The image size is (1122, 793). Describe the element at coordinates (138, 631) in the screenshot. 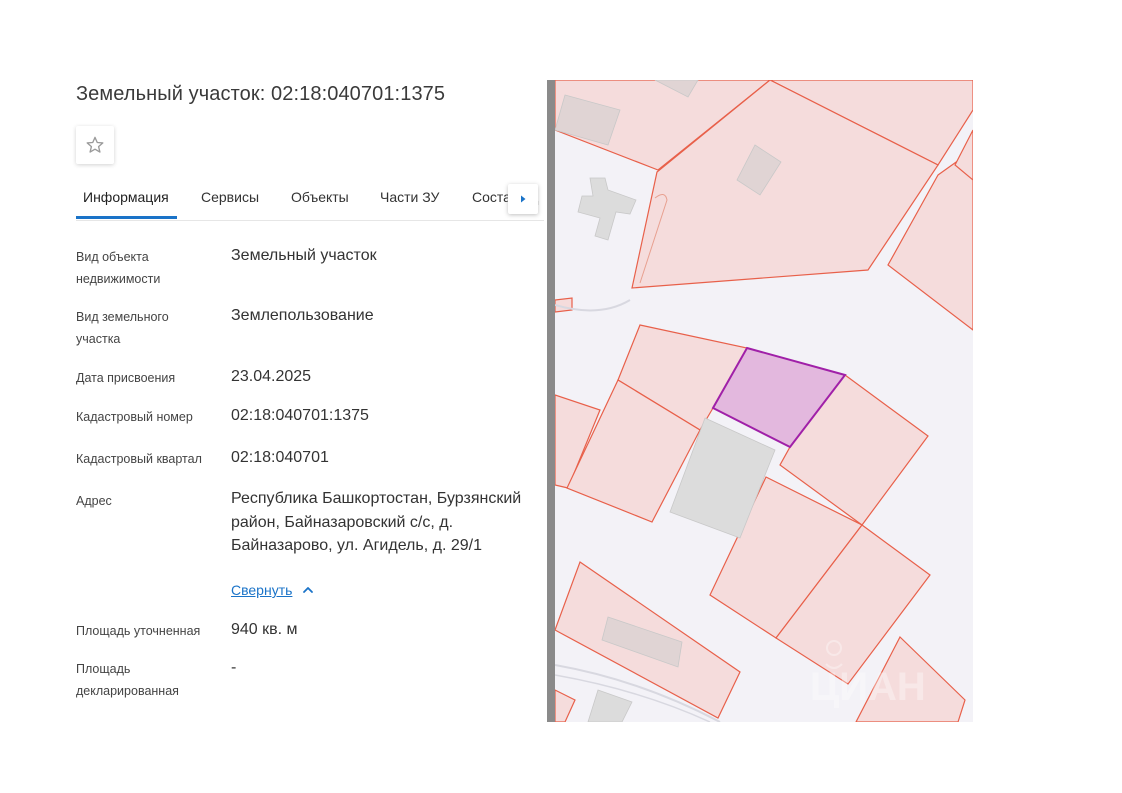

I see `area-specified-label: Площадь уточненная` at that location.